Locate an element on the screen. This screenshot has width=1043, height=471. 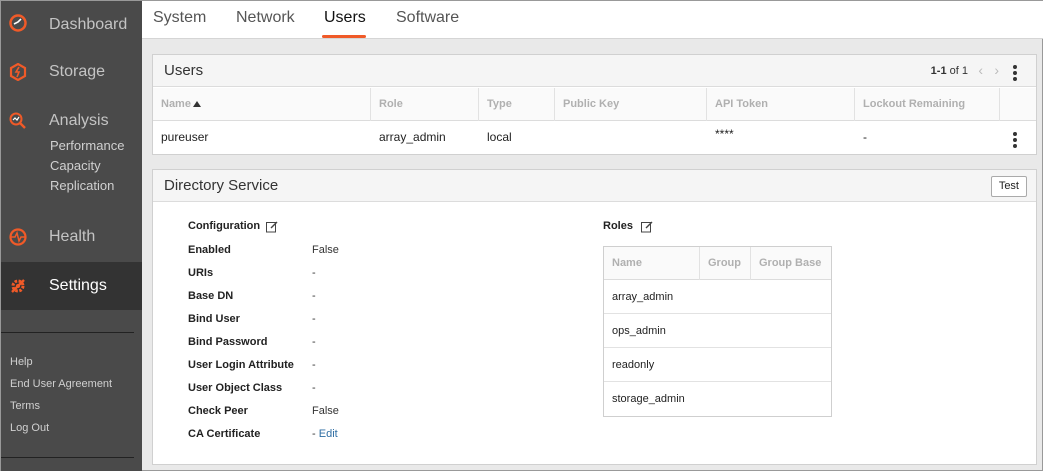
edit-roles-icon is located at coordinates (647, 227).